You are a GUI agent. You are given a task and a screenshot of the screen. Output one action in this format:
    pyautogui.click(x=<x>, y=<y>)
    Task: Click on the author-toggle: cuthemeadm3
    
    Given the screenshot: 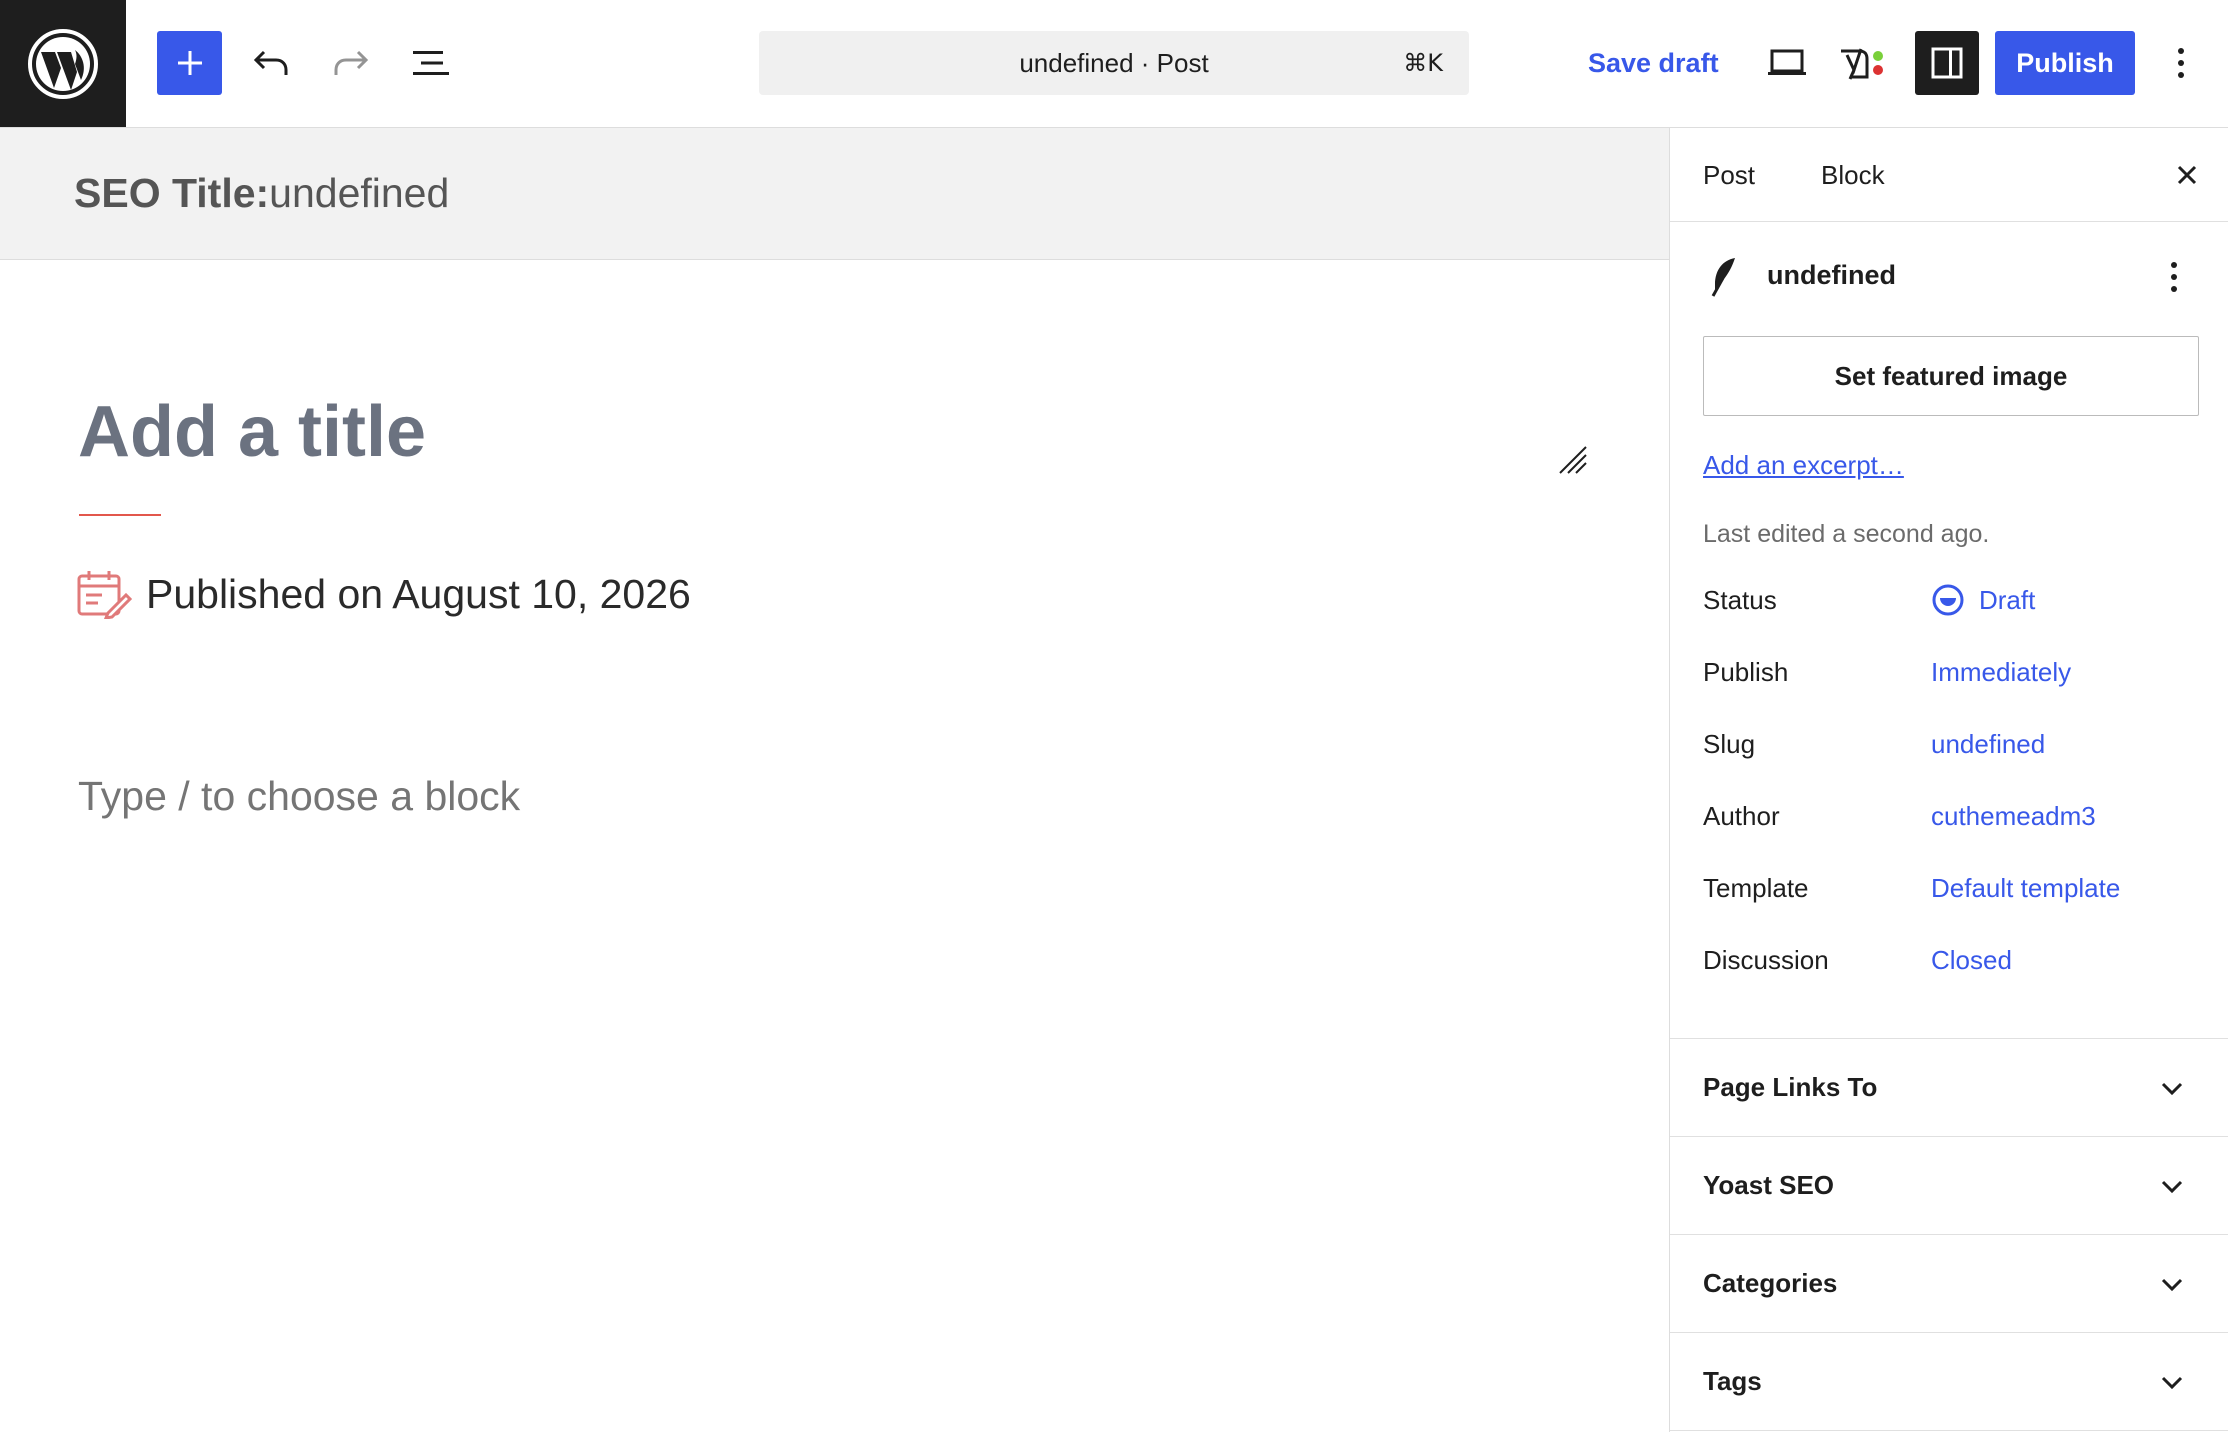 What is the action you would take?
    pyautogui.click(x=2013, y=816)
    